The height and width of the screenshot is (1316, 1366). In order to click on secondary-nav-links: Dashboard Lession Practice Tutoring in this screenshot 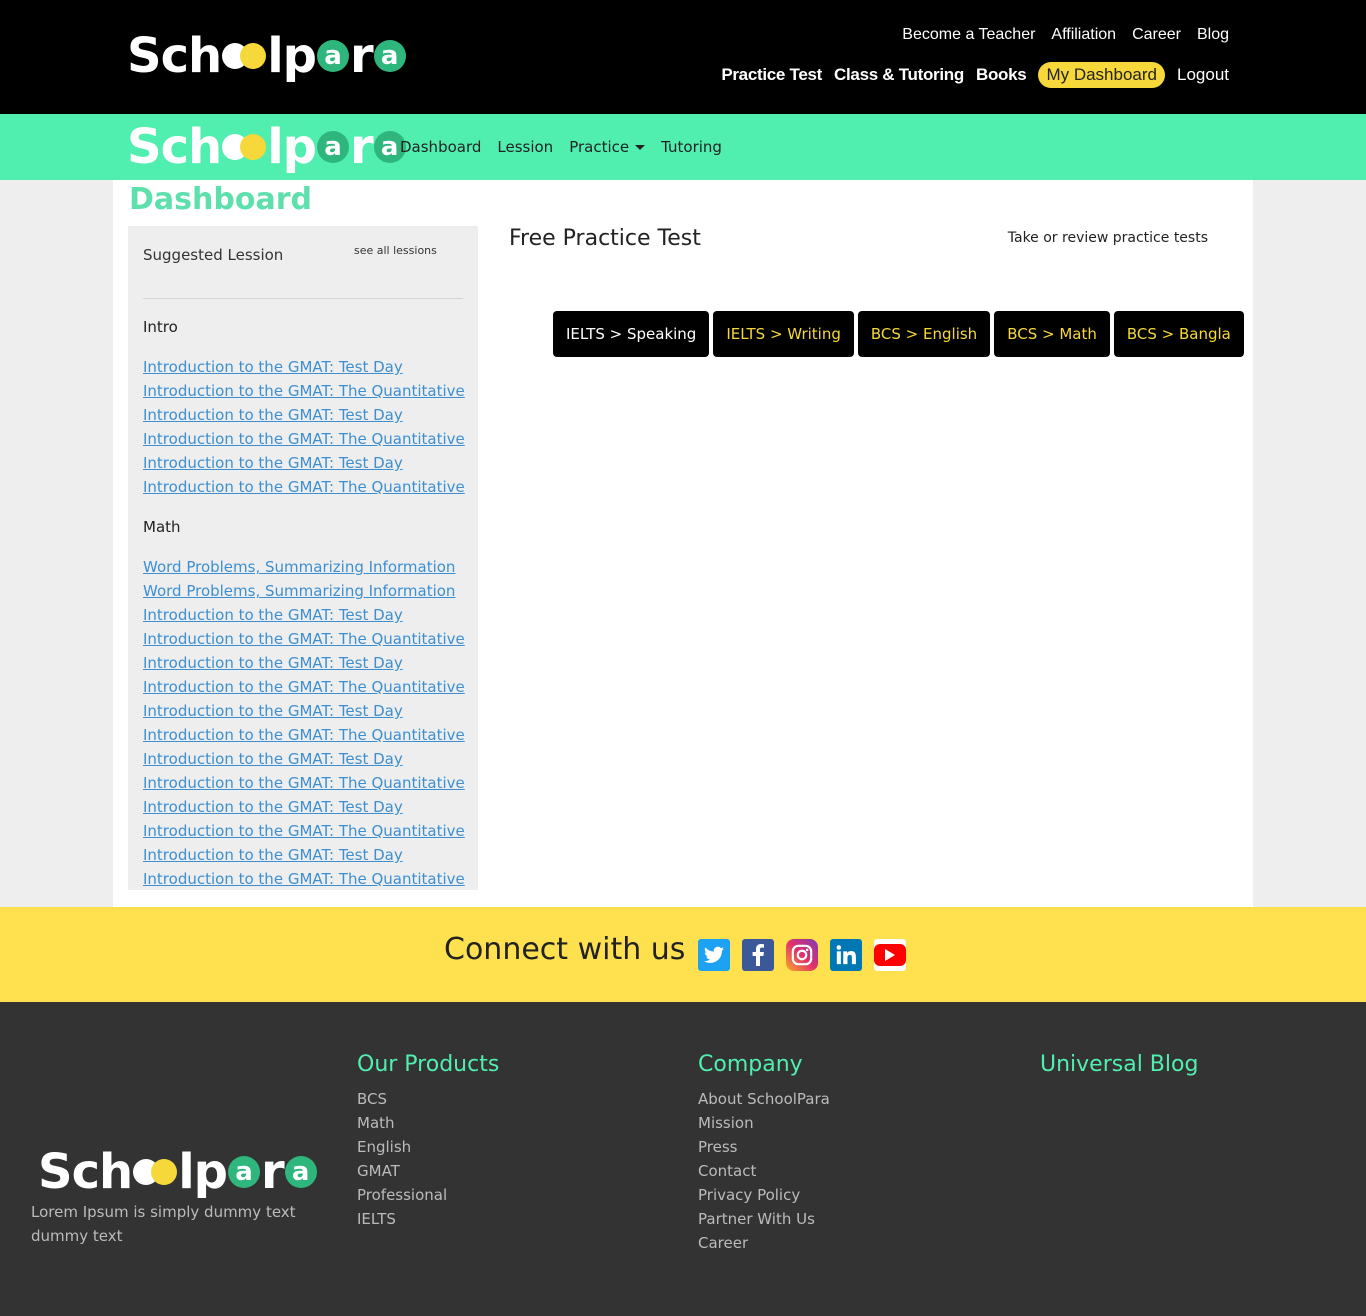, I will do `click(561, 147)`.